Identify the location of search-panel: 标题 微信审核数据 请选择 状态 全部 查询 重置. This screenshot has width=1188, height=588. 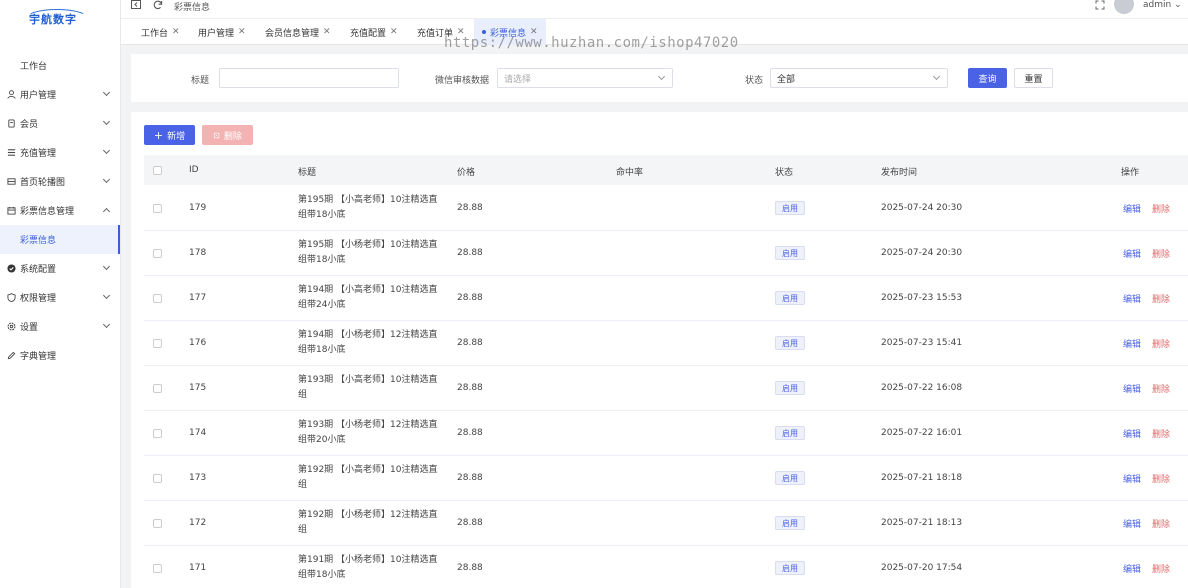
(659, 78).